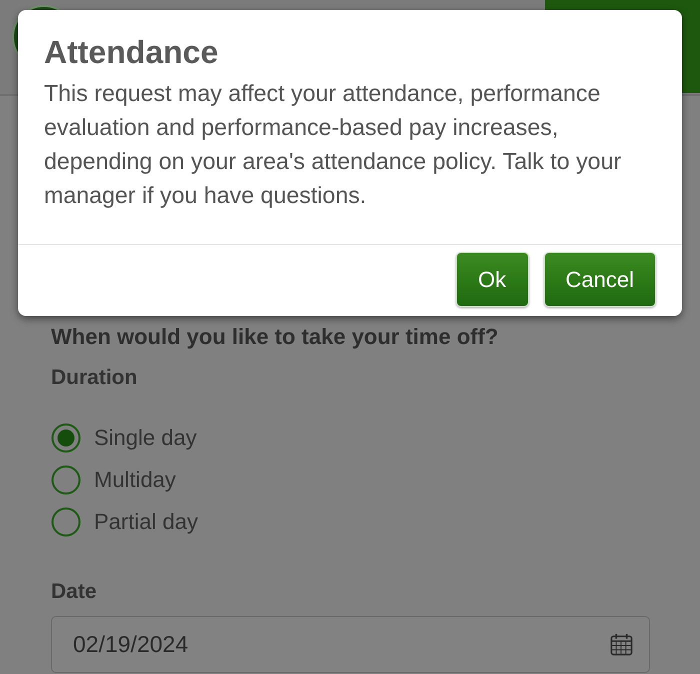 This screenshot has height=674, width=700. I want to click on radio-label: Multiday, so click(135, 480).